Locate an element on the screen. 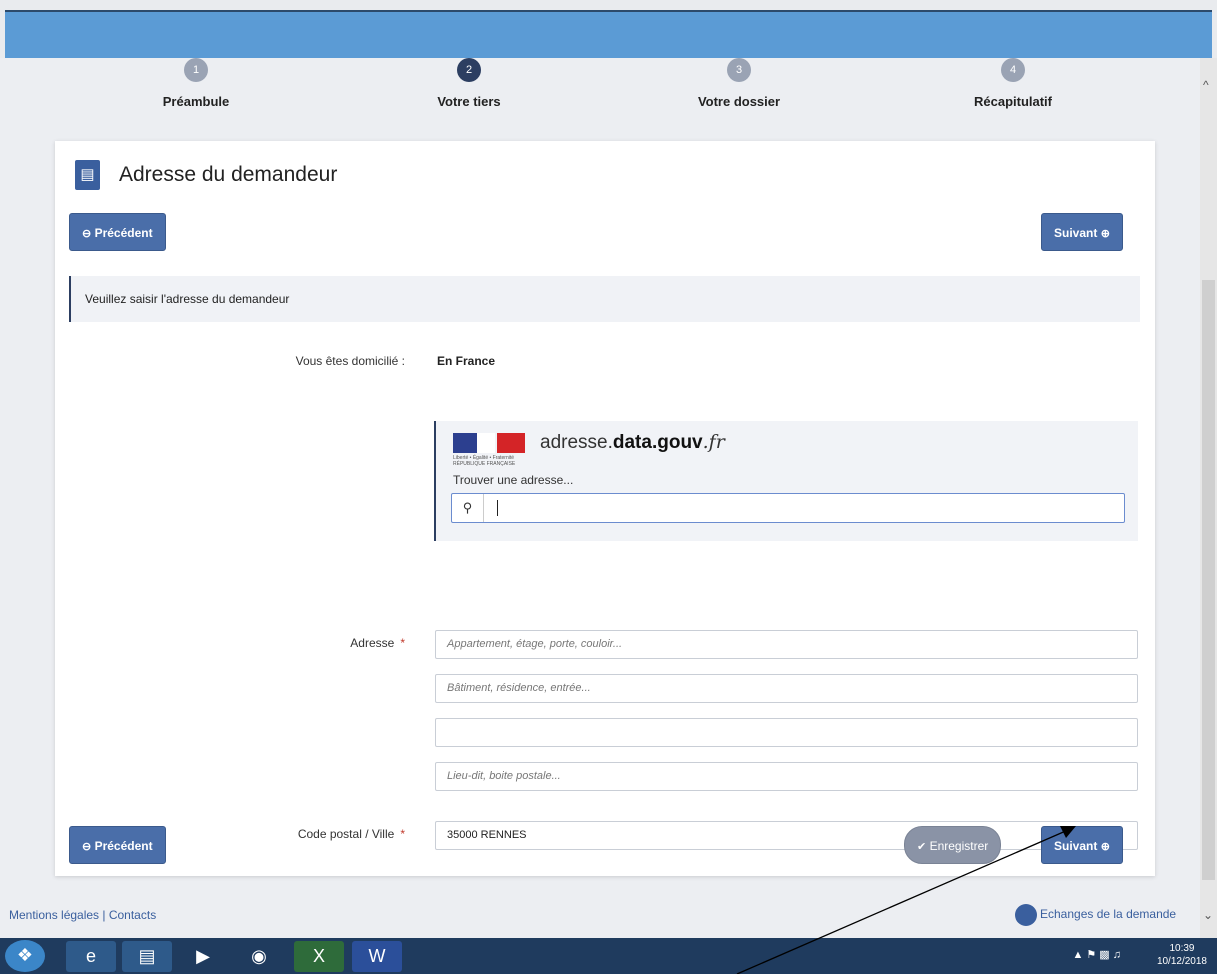 The image size is (1217, 974). previous-button-top: ⊖ Précédent is located at coordinates (117, 232).